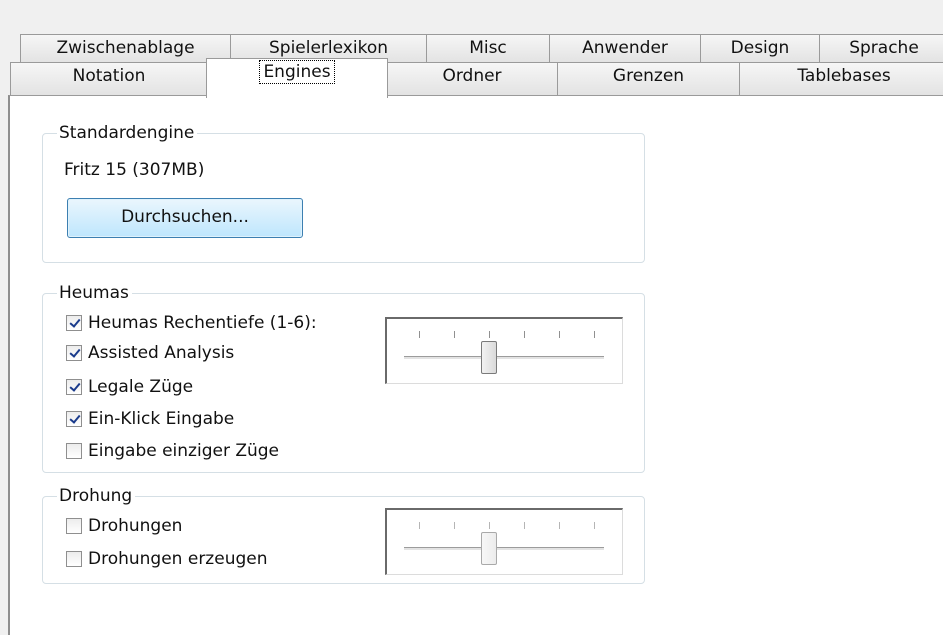 Image resolution: width=943 pixels, height=635 pixels. I want to click on standardengine-legend: Standardengine, so click(127, 133).